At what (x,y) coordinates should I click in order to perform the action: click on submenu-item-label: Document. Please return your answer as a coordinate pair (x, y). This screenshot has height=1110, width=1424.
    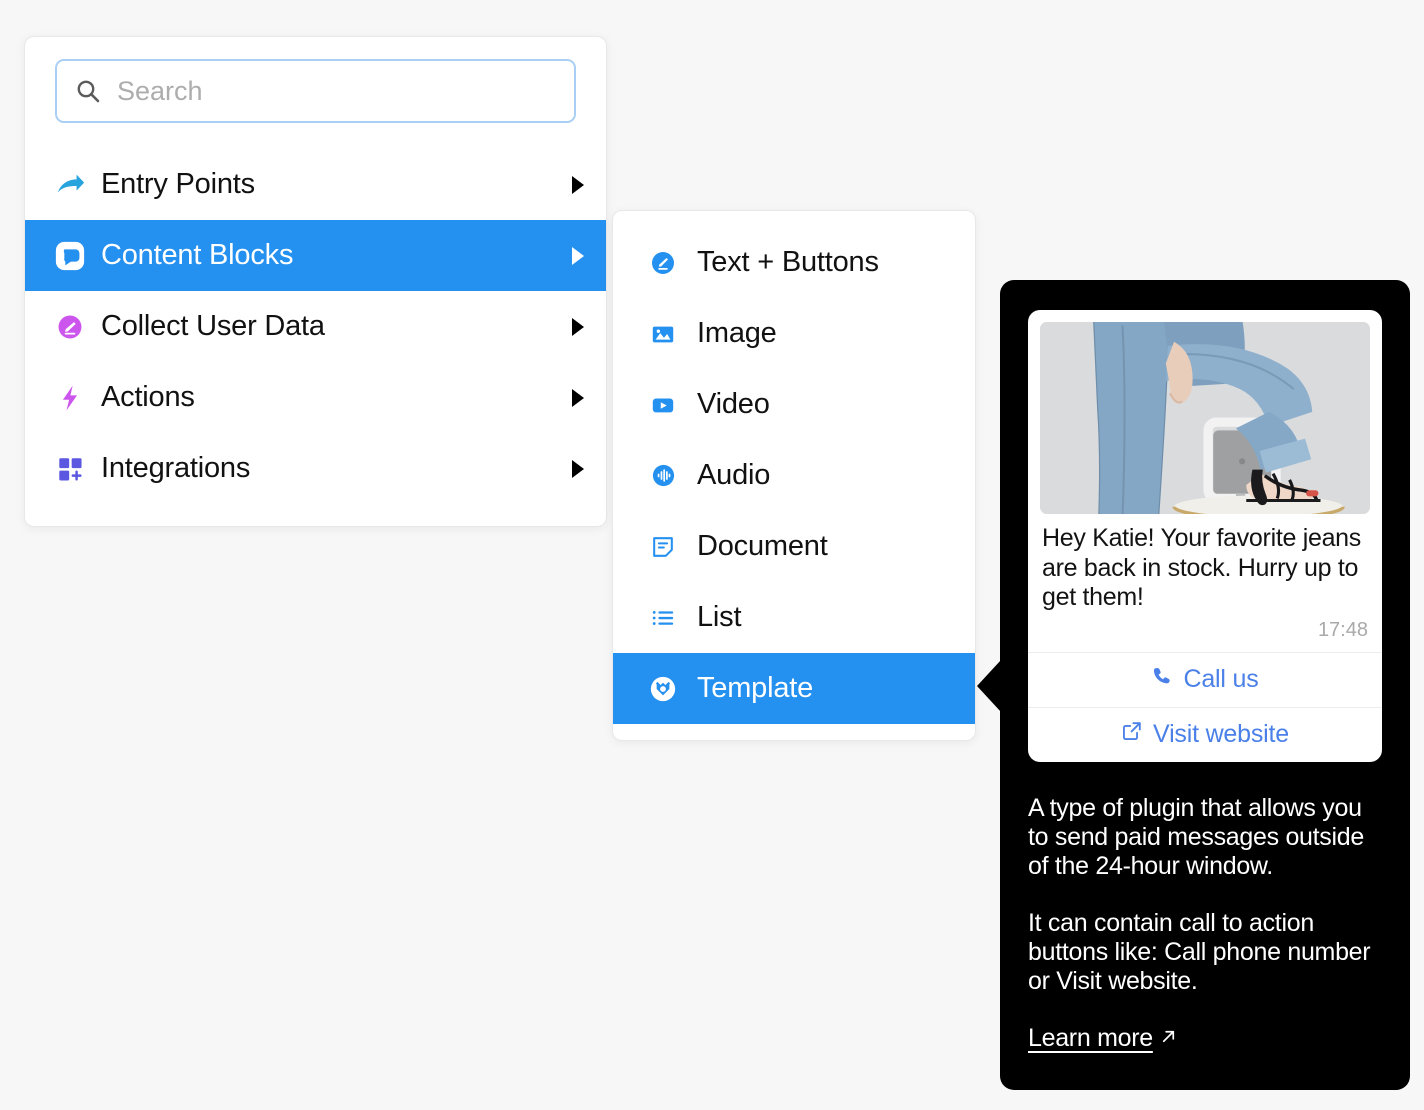
    Looking at the image, I should click on (762, 546).